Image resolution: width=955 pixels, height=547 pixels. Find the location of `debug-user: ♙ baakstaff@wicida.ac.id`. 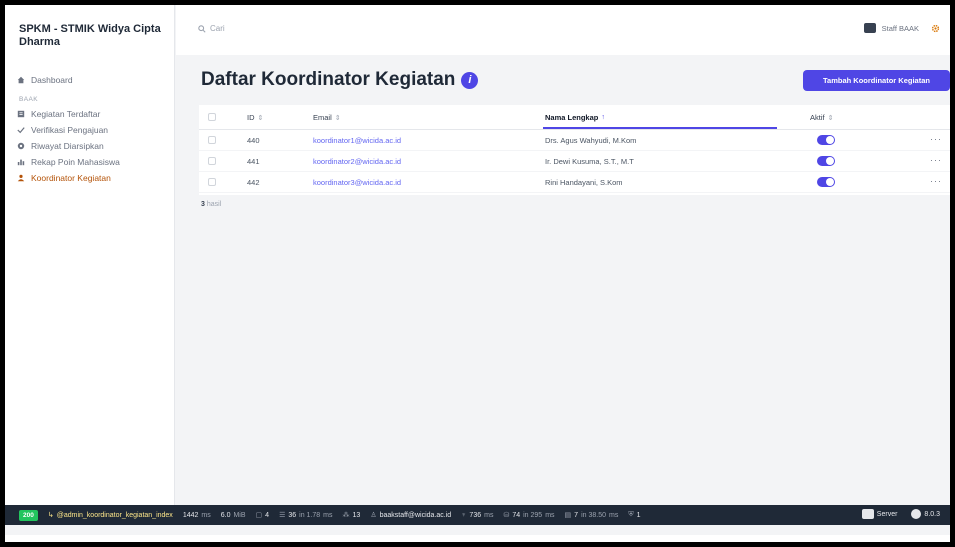

debug-user: ♙ baakstaff@wicida.ac.id is located at coordinates (411, 515).